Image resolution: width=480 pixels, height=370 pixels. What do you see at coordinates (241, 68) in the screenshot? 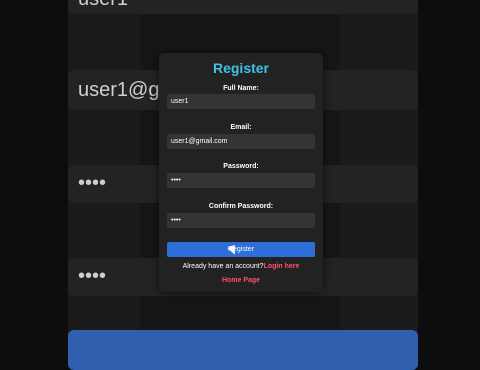
I see `page-title: Register` at bounding box center [241, 68].